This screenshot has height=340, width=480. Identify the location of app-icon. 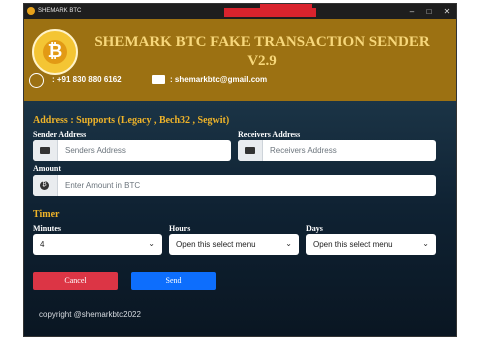
(31, 11).